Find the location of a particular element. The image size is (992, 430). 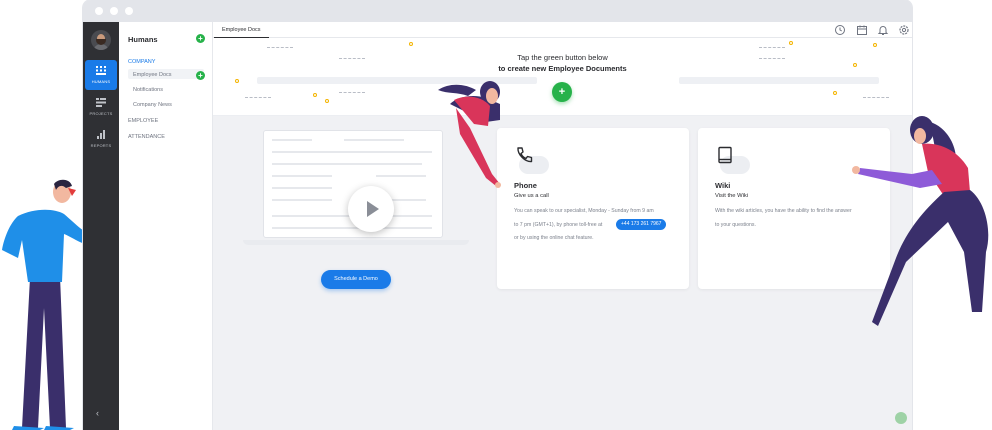

rail-label: REPORTS is located at coordinates (101, 145).